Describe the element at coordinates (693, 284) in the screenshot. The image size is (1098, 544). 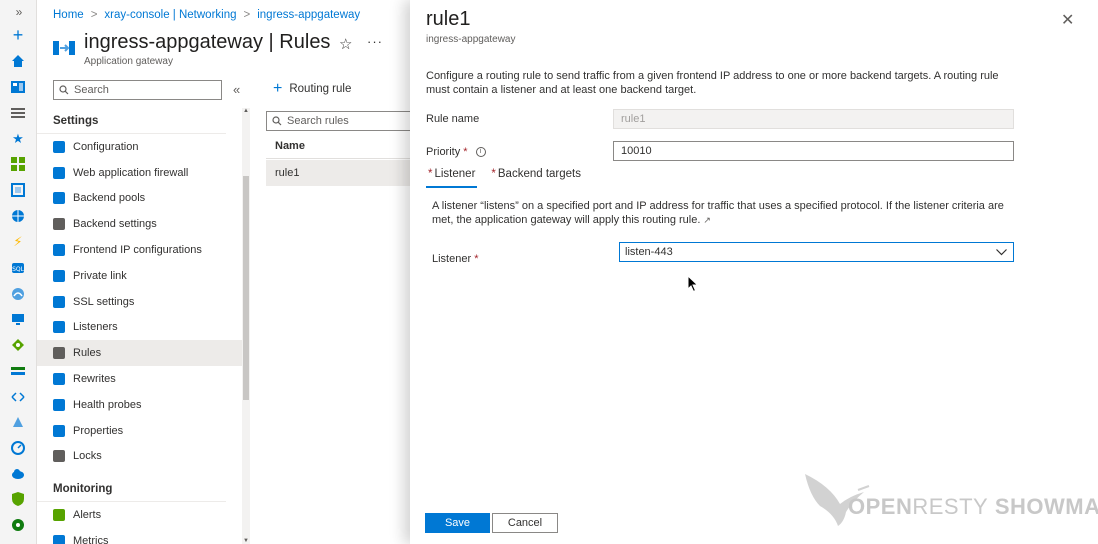
I see `mouse-pointer-icon` at that location.